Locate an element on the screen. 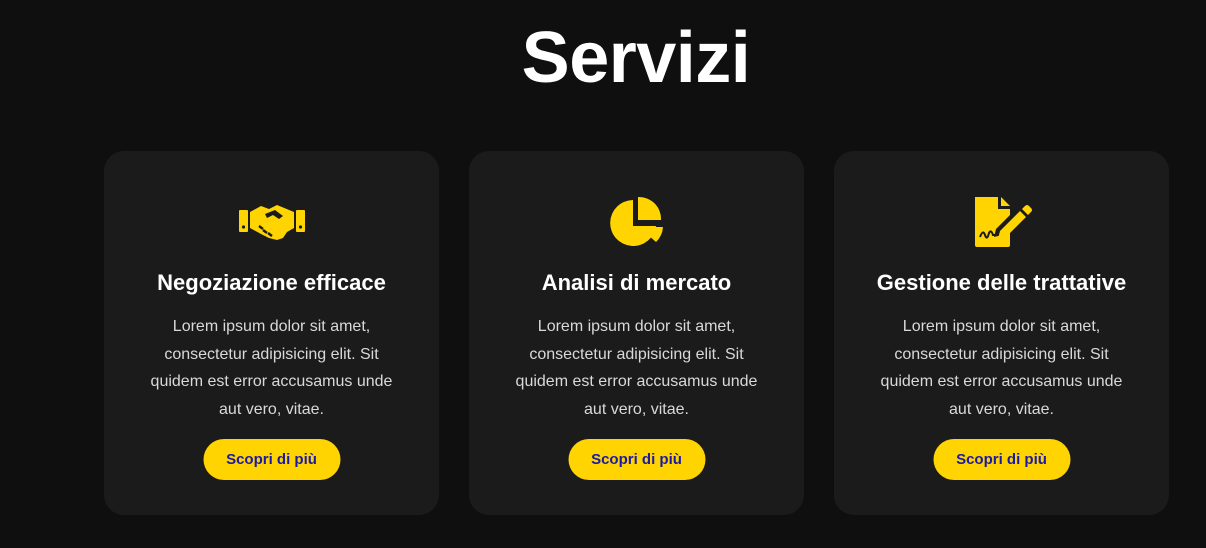 The image size is (1206, 548). card-title: Gestione delle trattative is located at coordinates (1001, 282).